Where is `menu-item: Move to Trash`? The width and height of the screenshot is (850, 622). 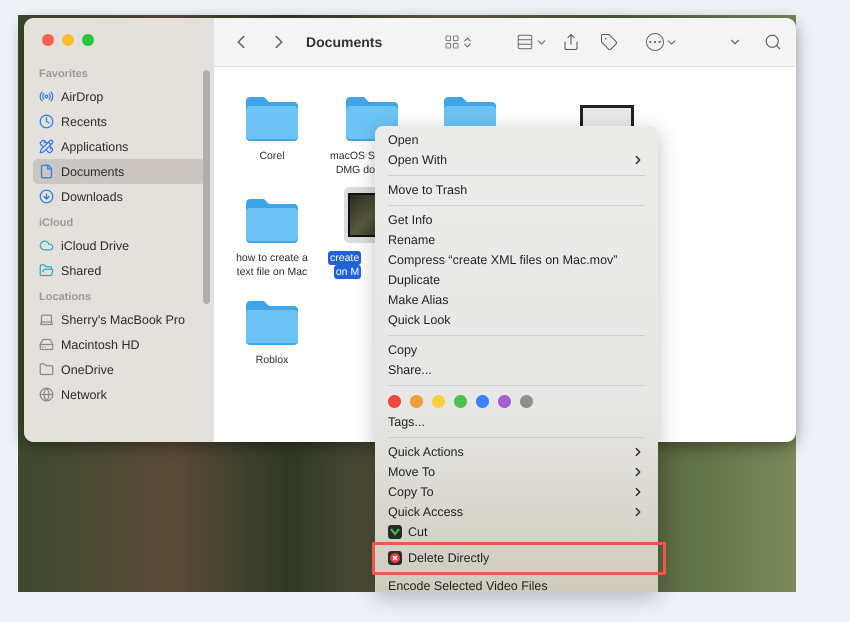
menu-item: Move to Trash is located at coordinates (516, 190).